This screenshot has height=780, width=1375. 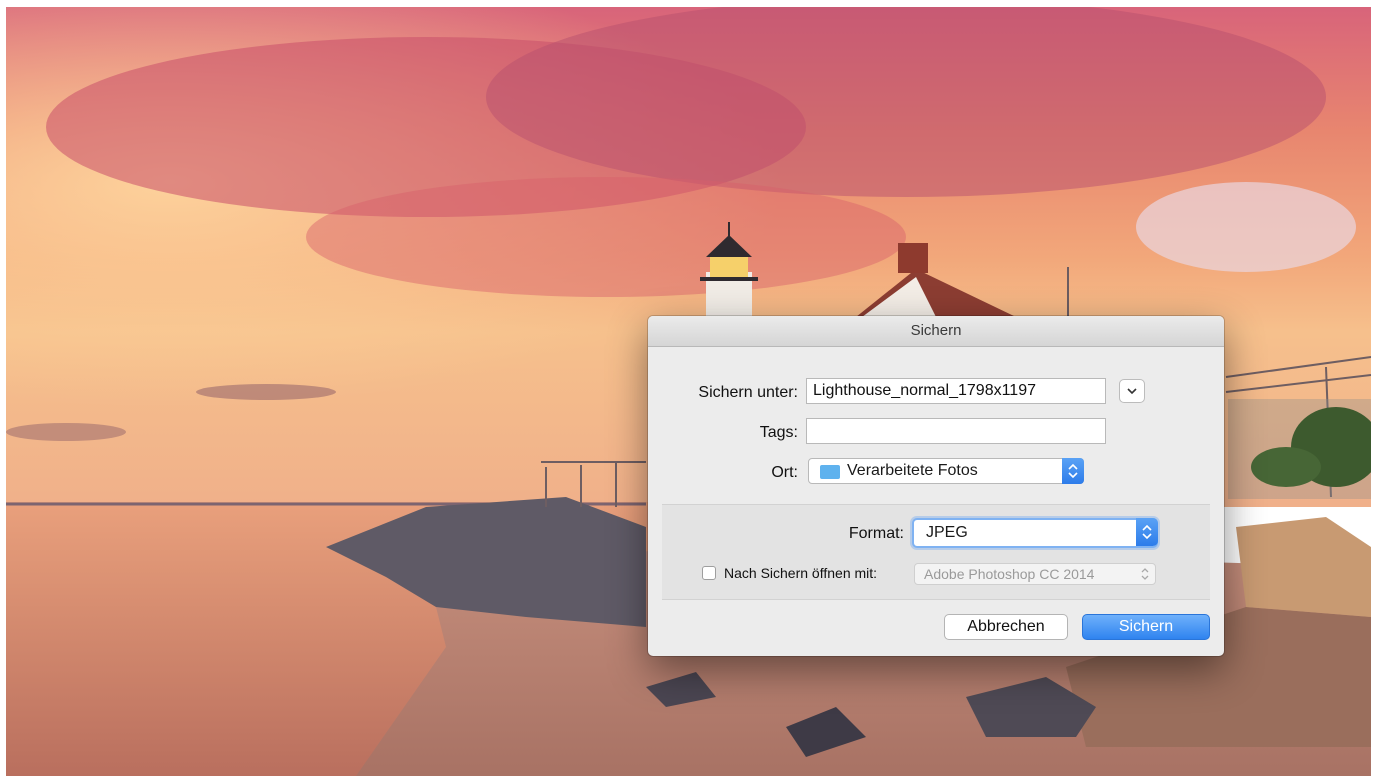 I want to click on format-value: JPEG, so click(x=947, y=532).